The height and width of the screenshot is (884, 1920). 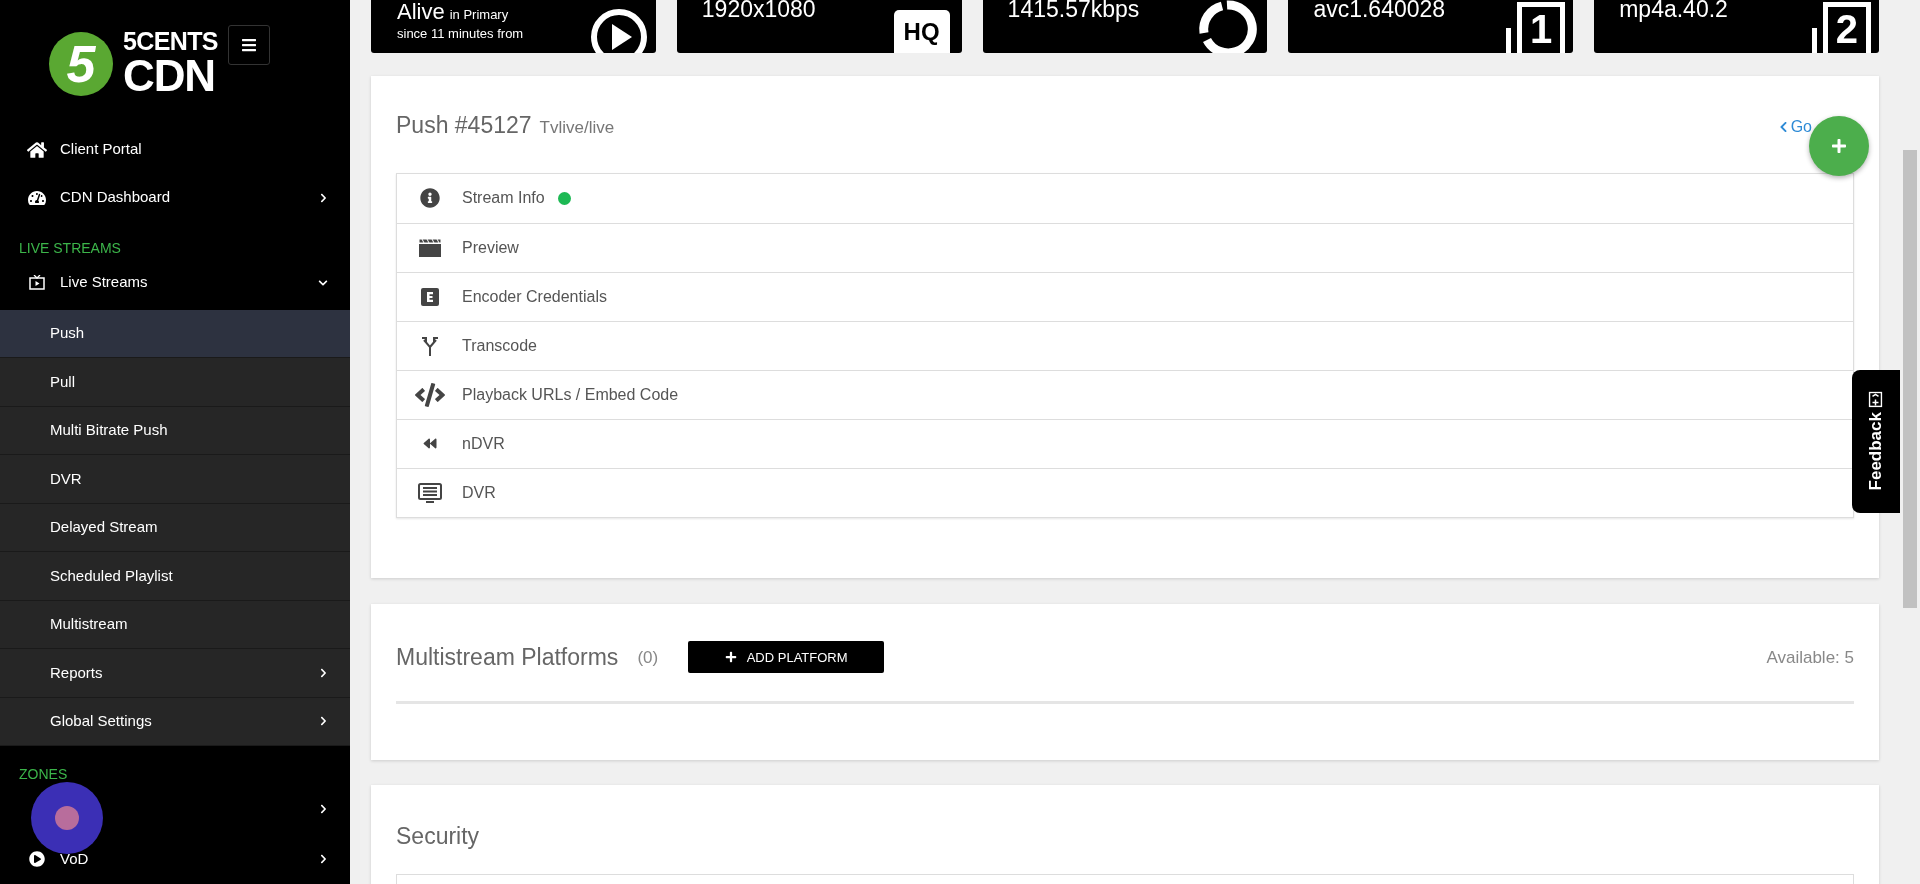 What do you see at coordinates (429, 247) in the screenshot?
I see `clapperboard-icon` at bounding box center [429, 247].